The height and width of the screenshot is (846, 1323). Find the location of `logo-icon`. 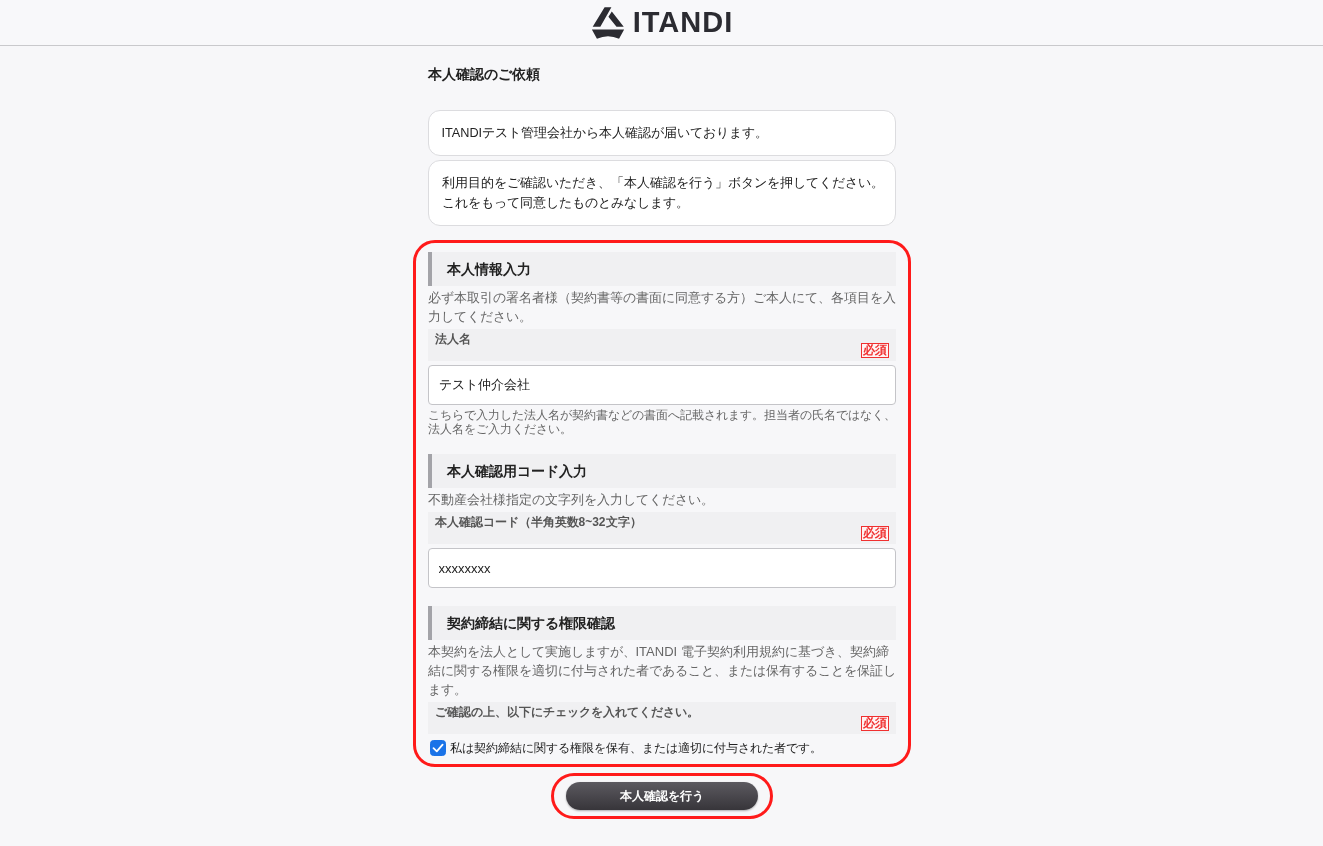

logo-icon is located at coordinates (607, 22).